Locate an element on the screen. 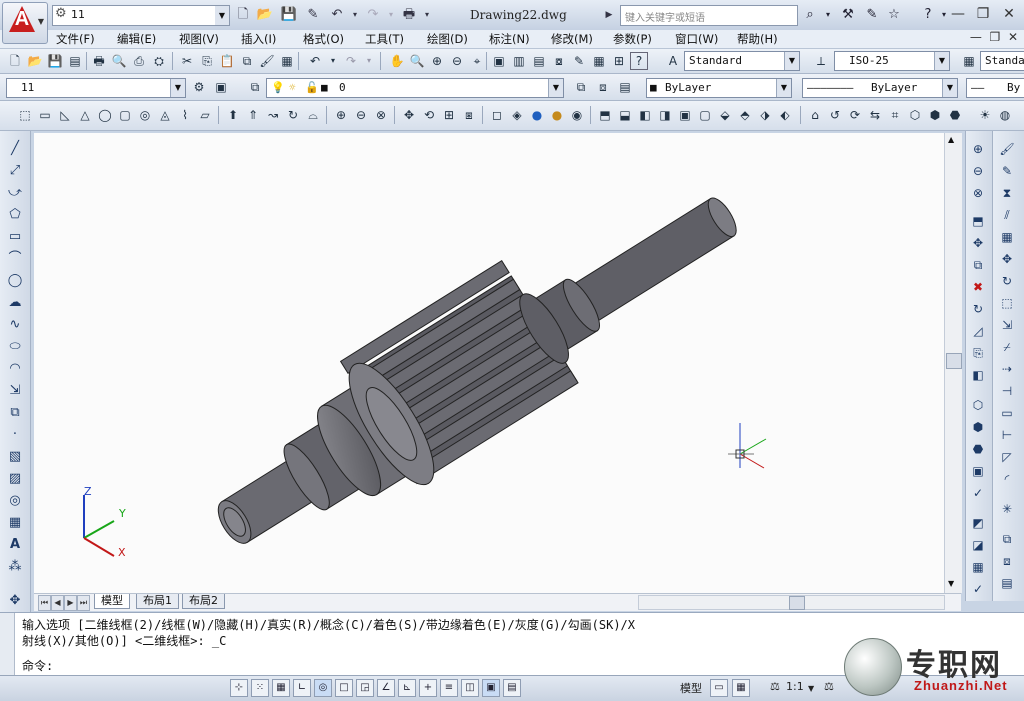 This screenshot has height=701, width=1024. tab-layout2: 布局2 is located at coordinates (203, 601).